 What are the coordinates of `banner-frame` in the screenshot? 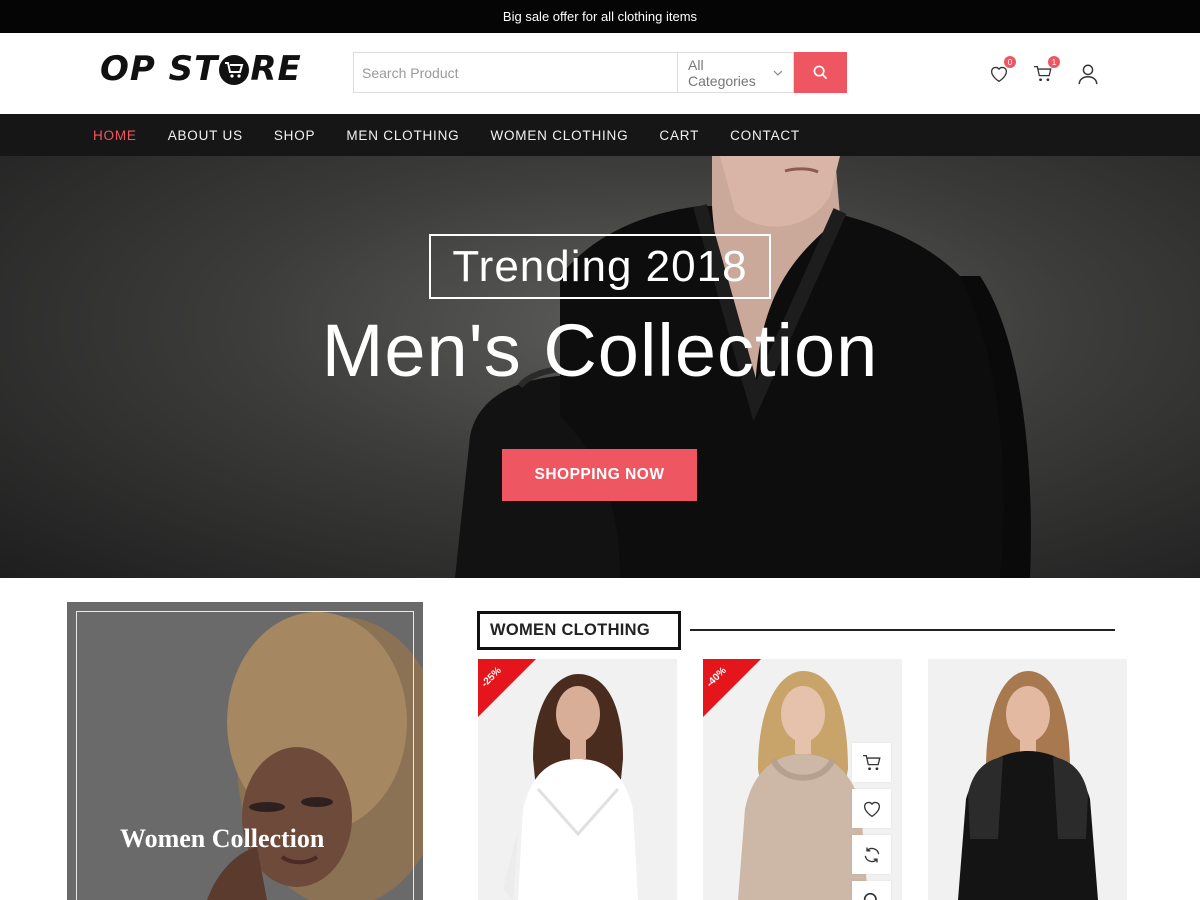 It's located at (245, 755).